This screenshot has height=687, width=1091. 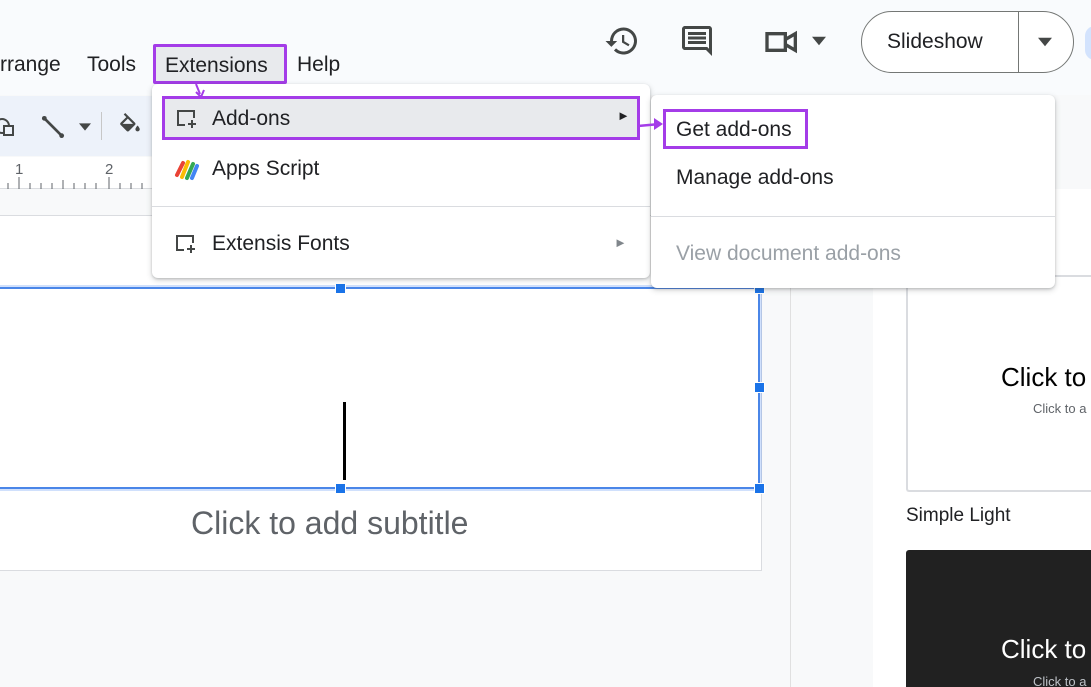 I want to click on menu-tools: Tools, so click(x=111, y=65).